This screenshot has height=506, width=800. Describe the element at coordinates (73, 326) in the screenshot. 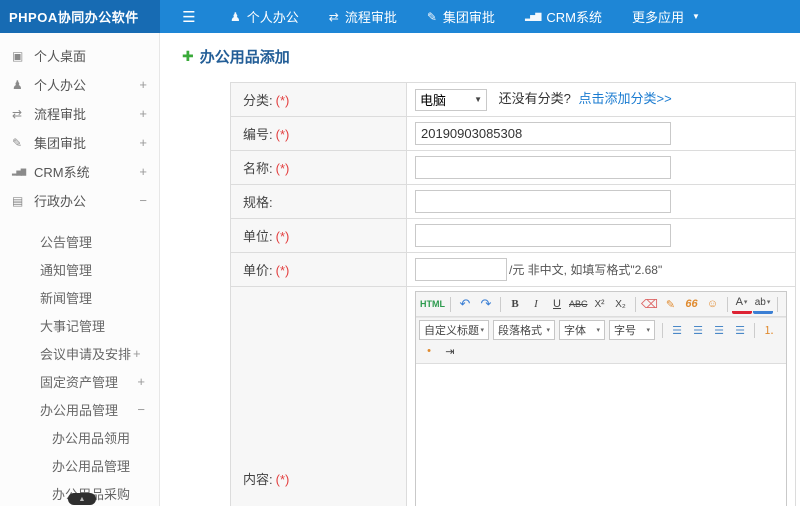

I see `sidebar-item-label: 大事记管理` at that location.